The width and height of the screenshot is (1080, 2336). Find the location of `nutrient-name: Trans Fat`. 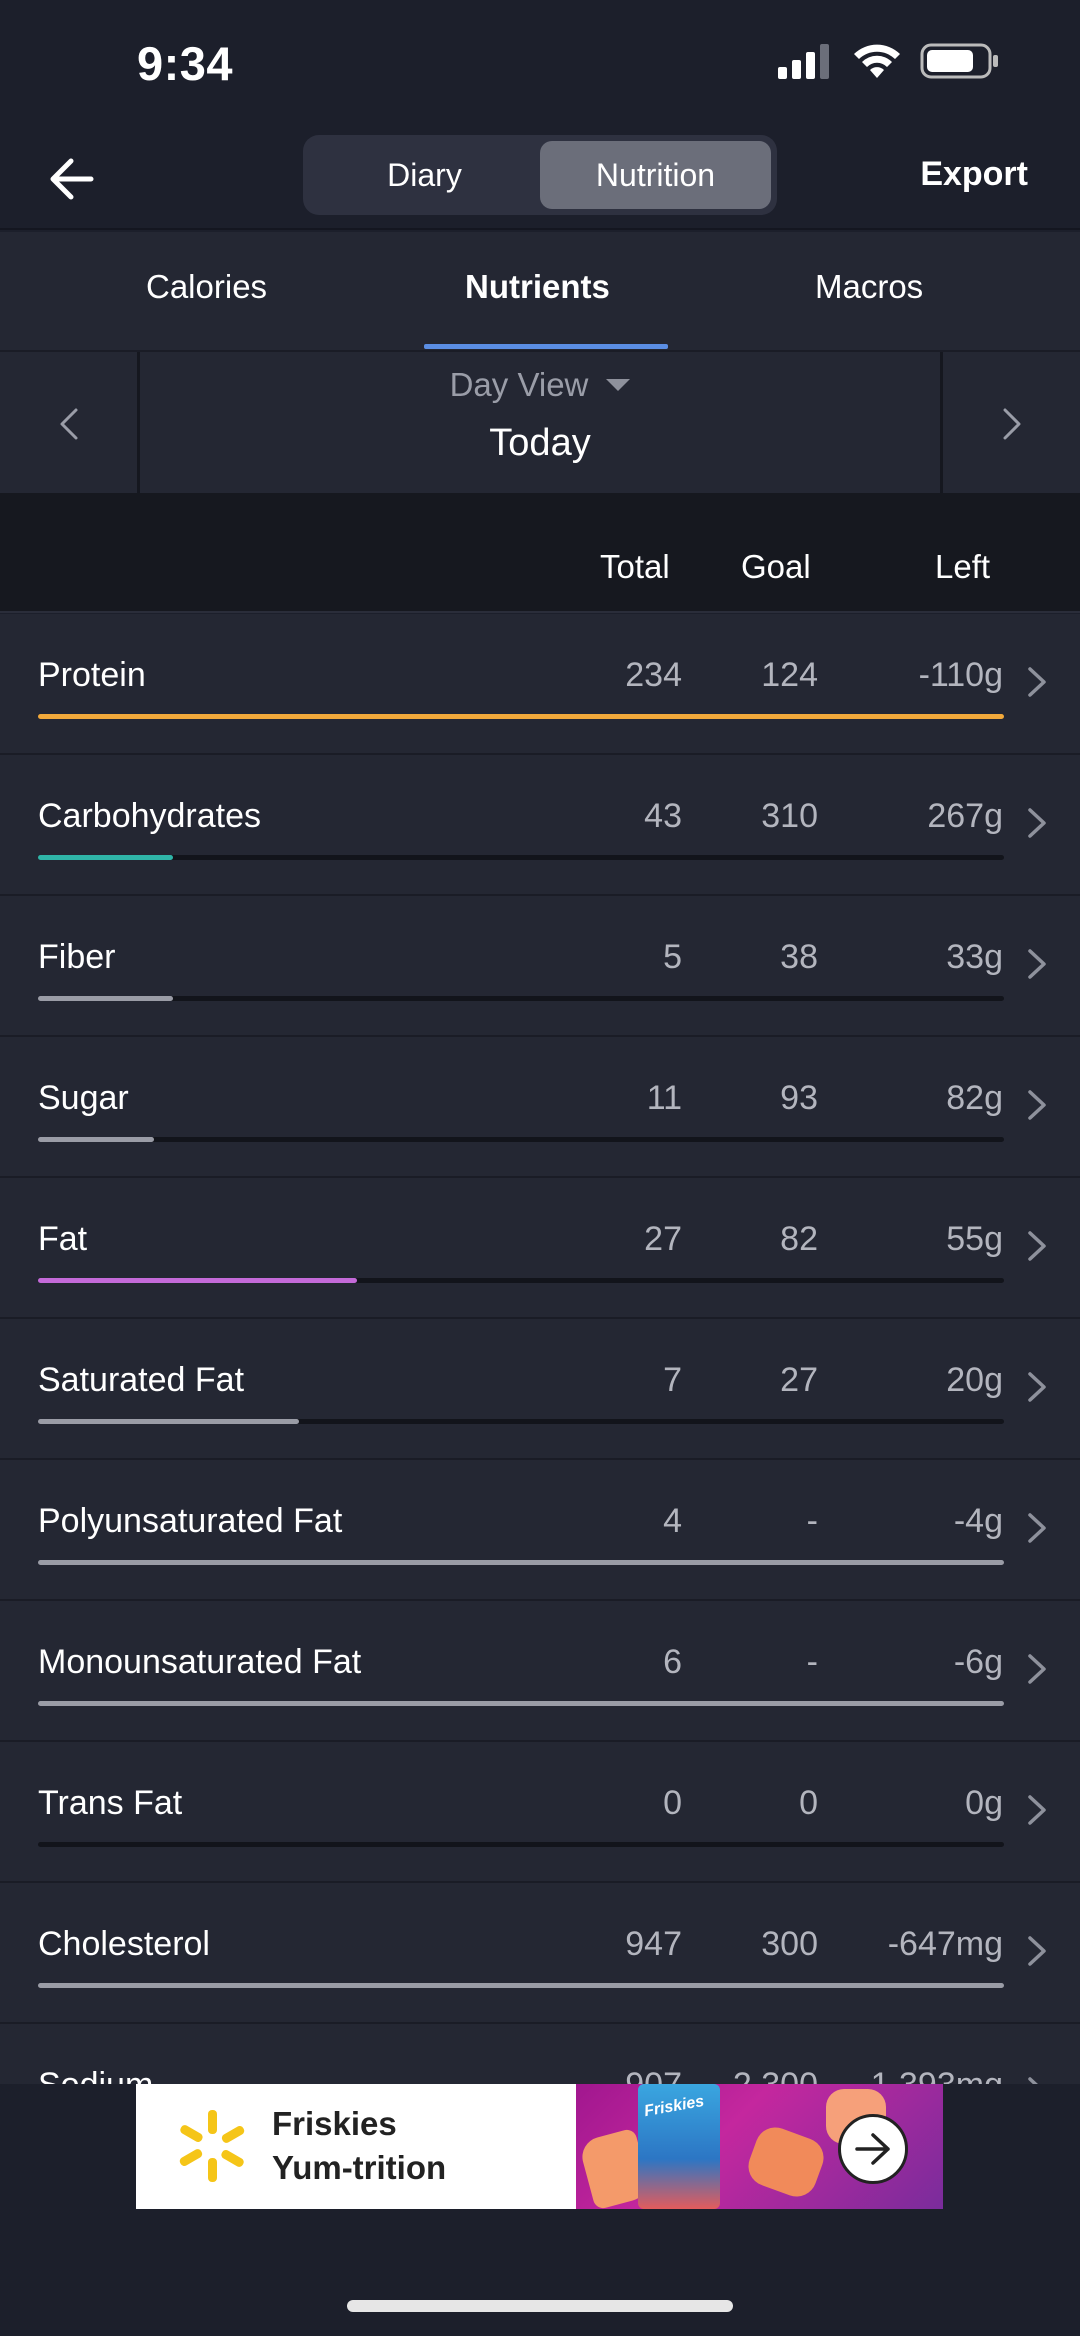

nutrient-name: Trans Fat is located at coordinates (110, 1803).